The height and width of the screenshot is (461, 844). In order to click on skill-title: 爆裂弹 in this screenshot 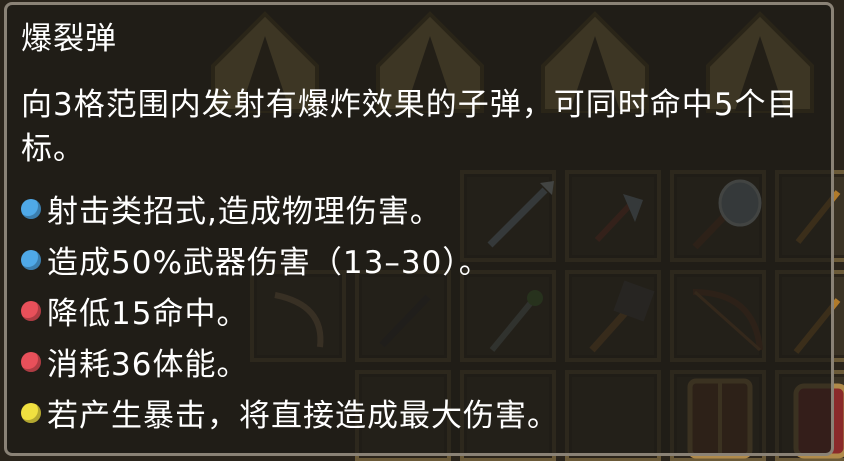, I will do `click(69, 39)`.